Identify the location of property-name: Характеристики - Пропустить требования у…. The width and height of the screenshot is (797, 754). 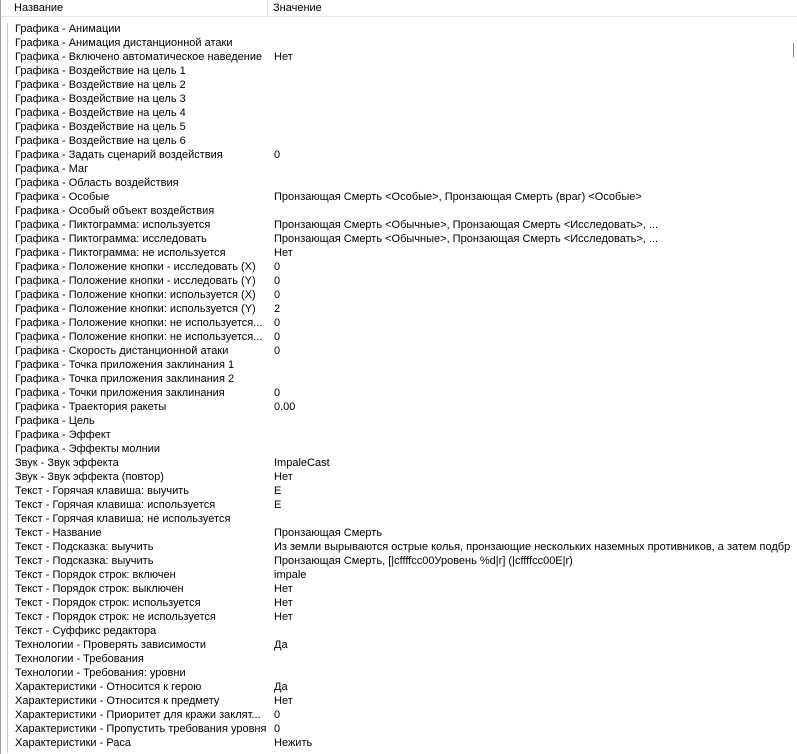
(141, 729).